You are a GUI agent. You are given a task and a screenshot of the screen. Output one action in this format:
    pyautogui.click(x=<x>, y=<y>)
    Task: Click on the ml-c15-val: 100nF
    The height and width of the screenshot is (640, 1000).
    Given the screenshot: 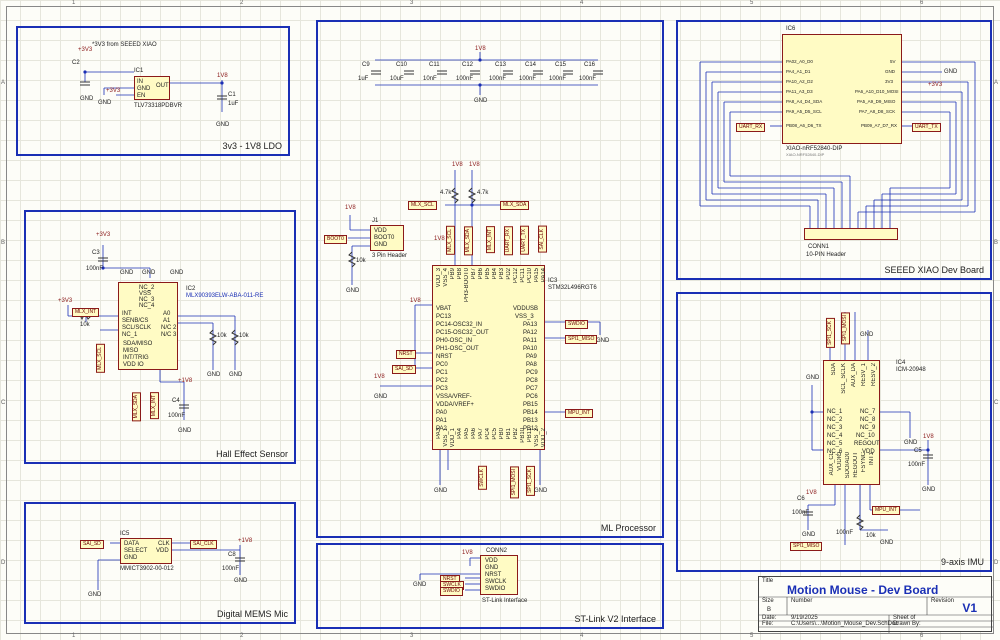 What is the action you would take?
    pyautogui.click(x=558, y=79)
    